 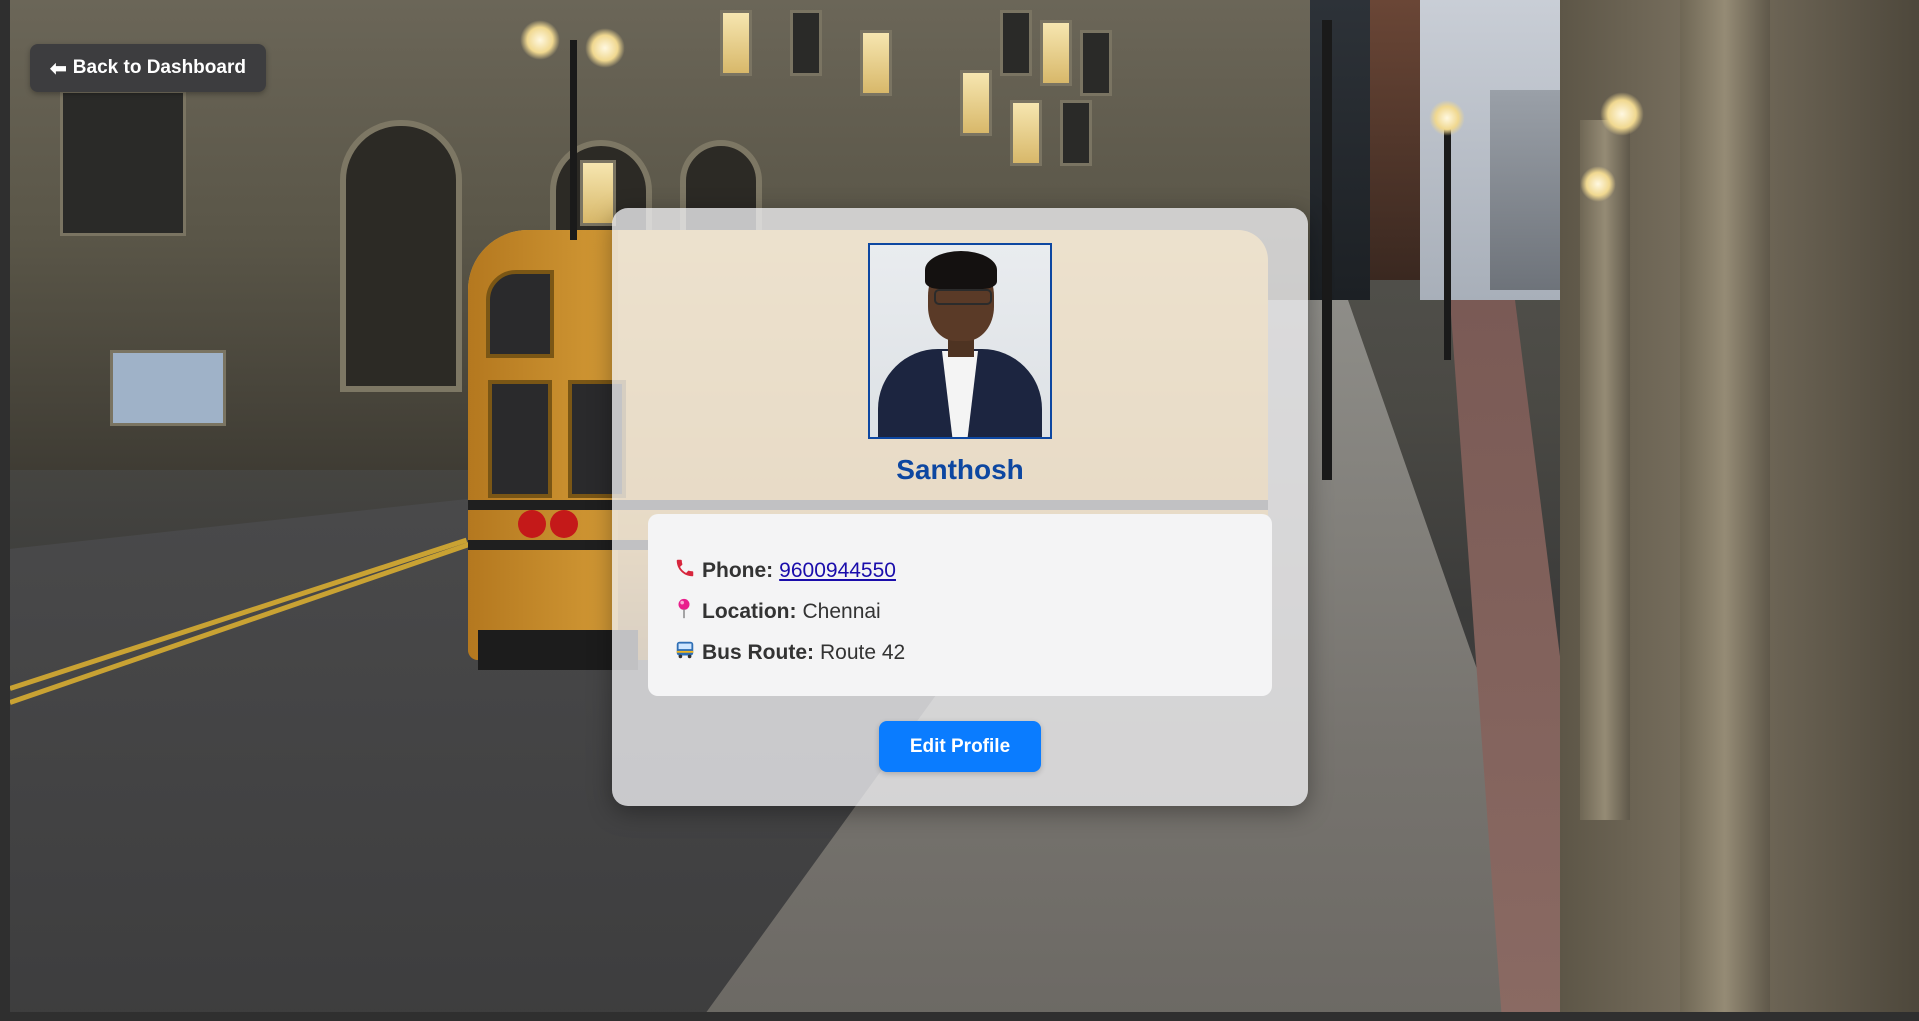 I want to click on building-arch, so click(x=401, y=256).